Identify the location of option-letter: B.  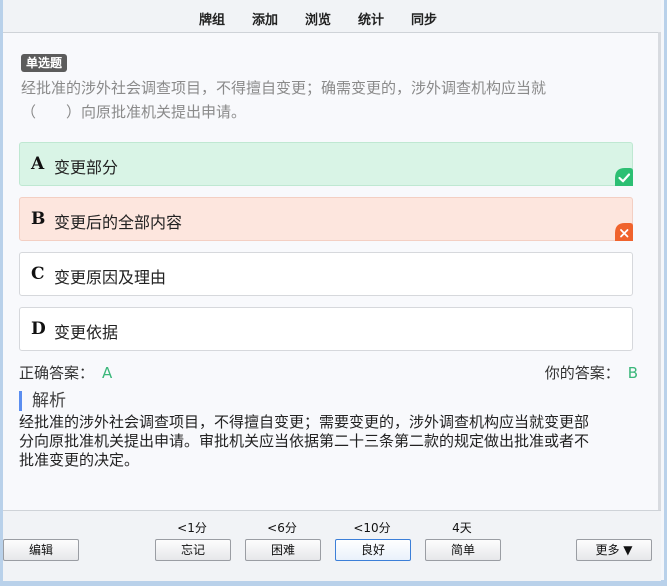
(38, 219).